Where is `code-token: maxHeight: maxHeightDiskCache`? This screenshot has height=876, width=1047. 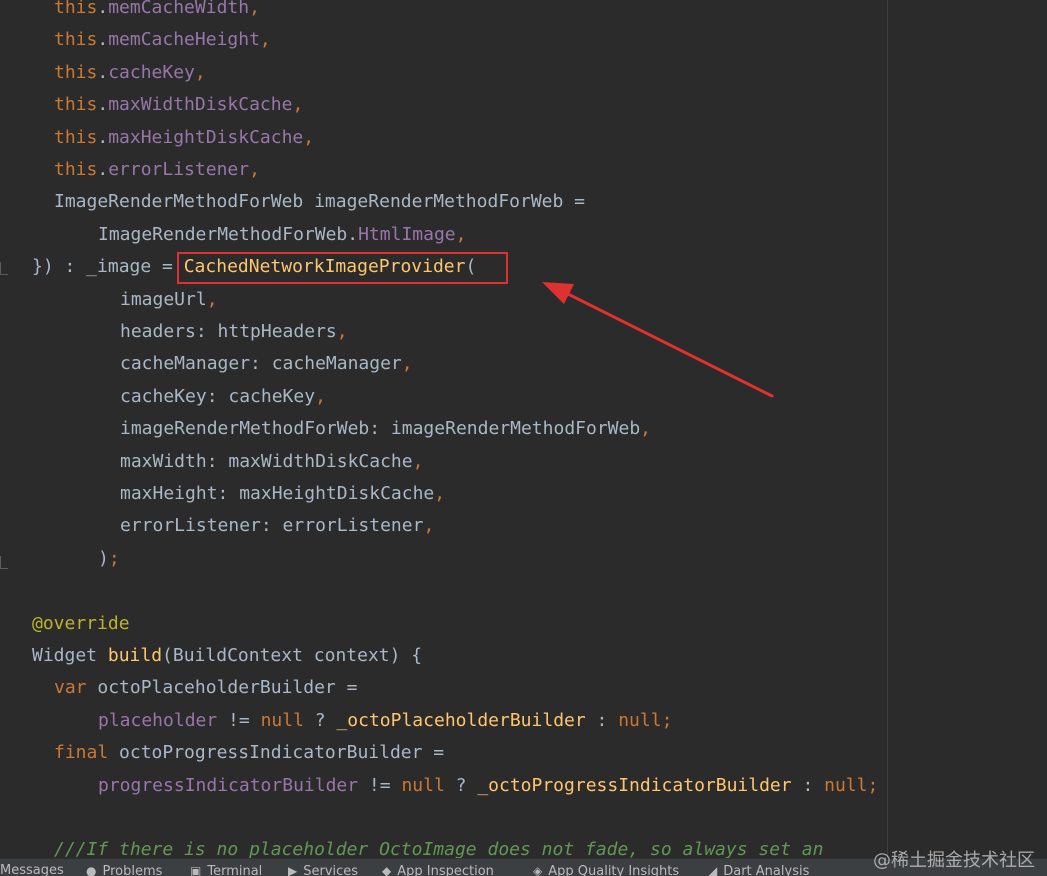 code-token: maxHeight: maxHeightDiskCache is located at coordinates (277, 493).